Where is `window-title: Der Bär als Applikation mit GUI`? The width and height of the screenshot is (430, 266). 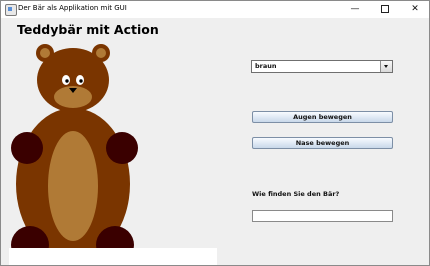 window-title: Der Bär als Applikation mit GUI is located at coordinates (72, 8).